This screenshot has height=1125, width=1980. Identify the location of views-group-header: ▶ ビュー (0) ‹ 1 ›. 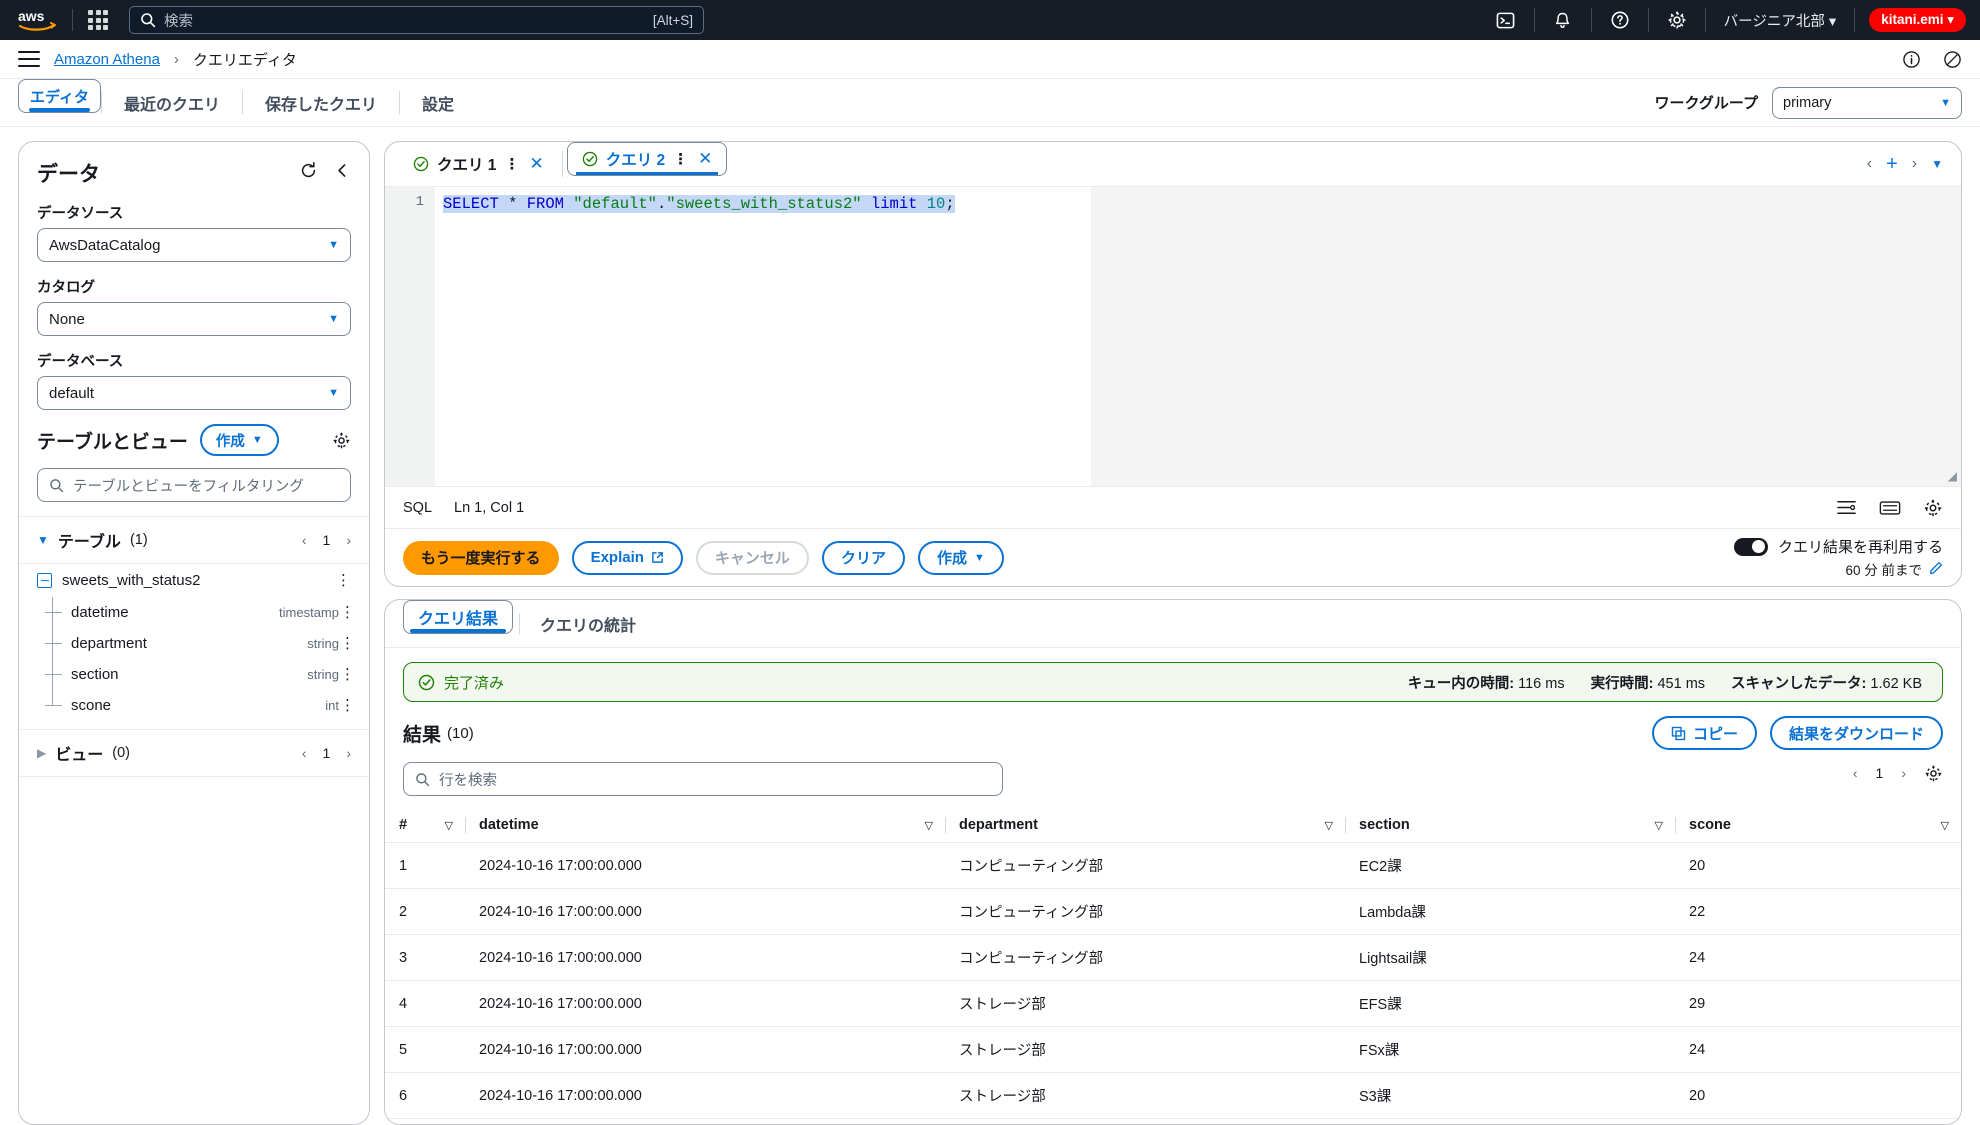
(194, 753).